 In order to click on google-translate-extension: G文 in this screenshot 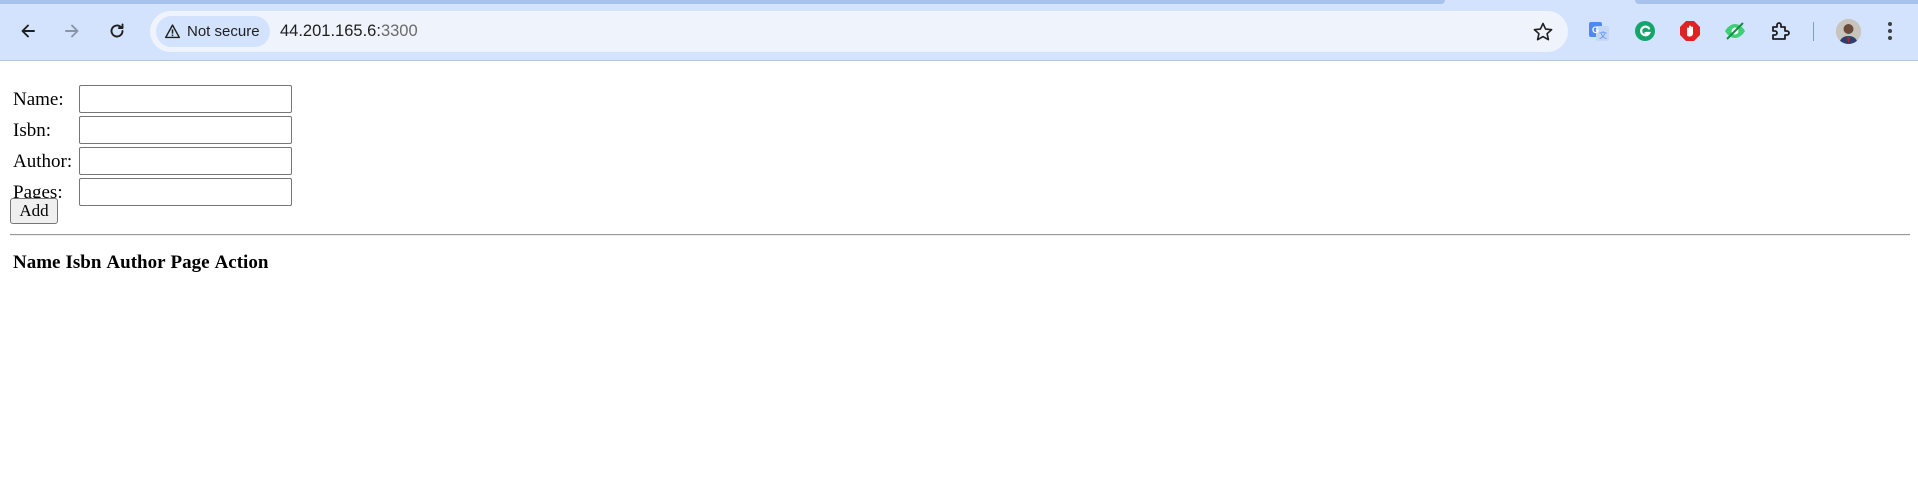, I will do `click(1599, 31)`.